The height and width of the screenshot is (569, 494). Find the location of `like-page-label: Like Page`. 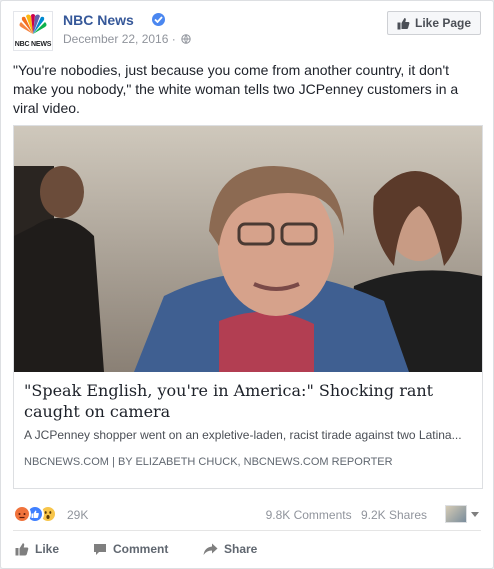

like-page-label: Like Page is located at coordinates (443, 23).